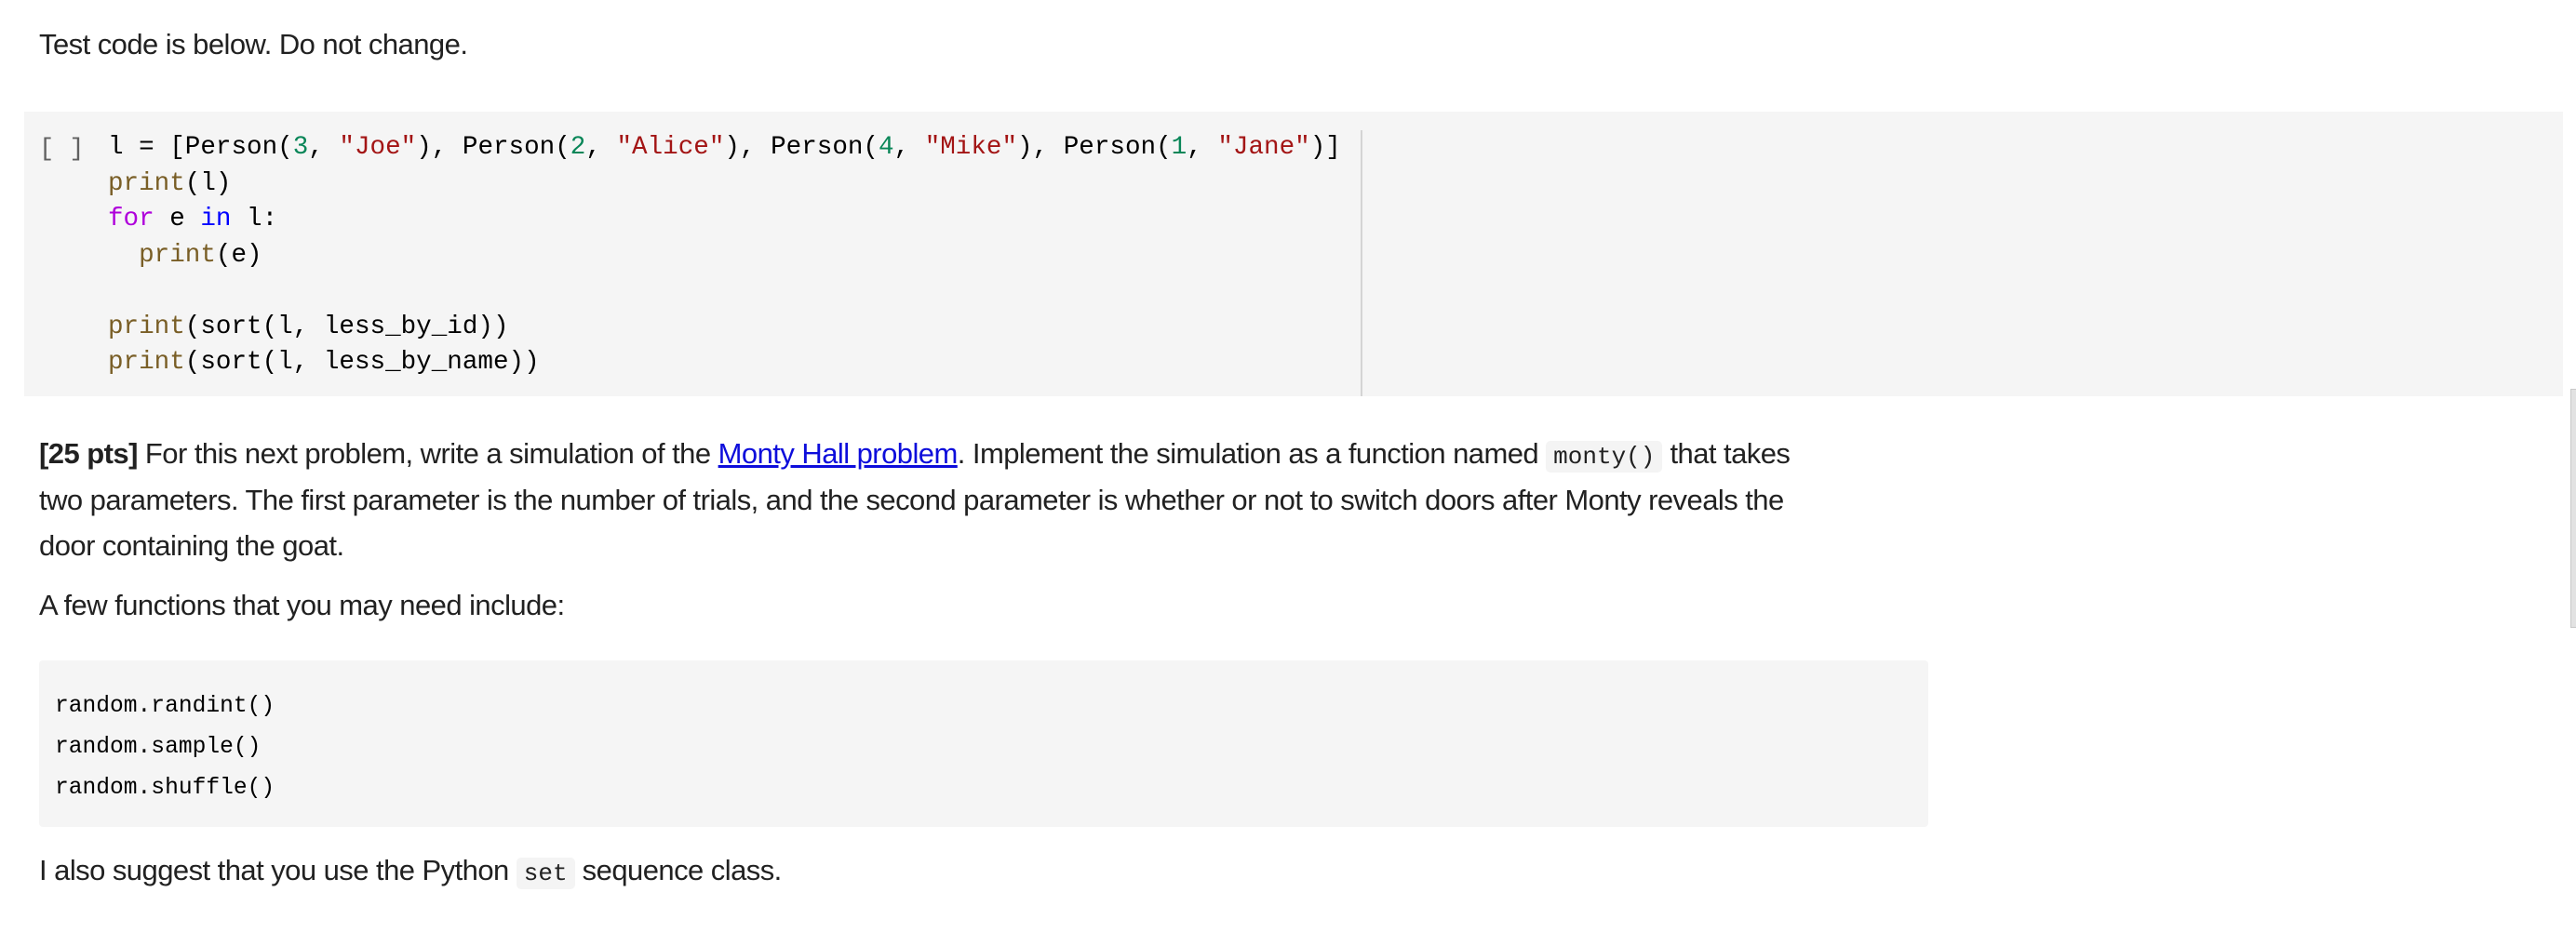  Describe the element at coordinates (734, 220) in the screenshot. I see `code-line: for e in l:` at that location.